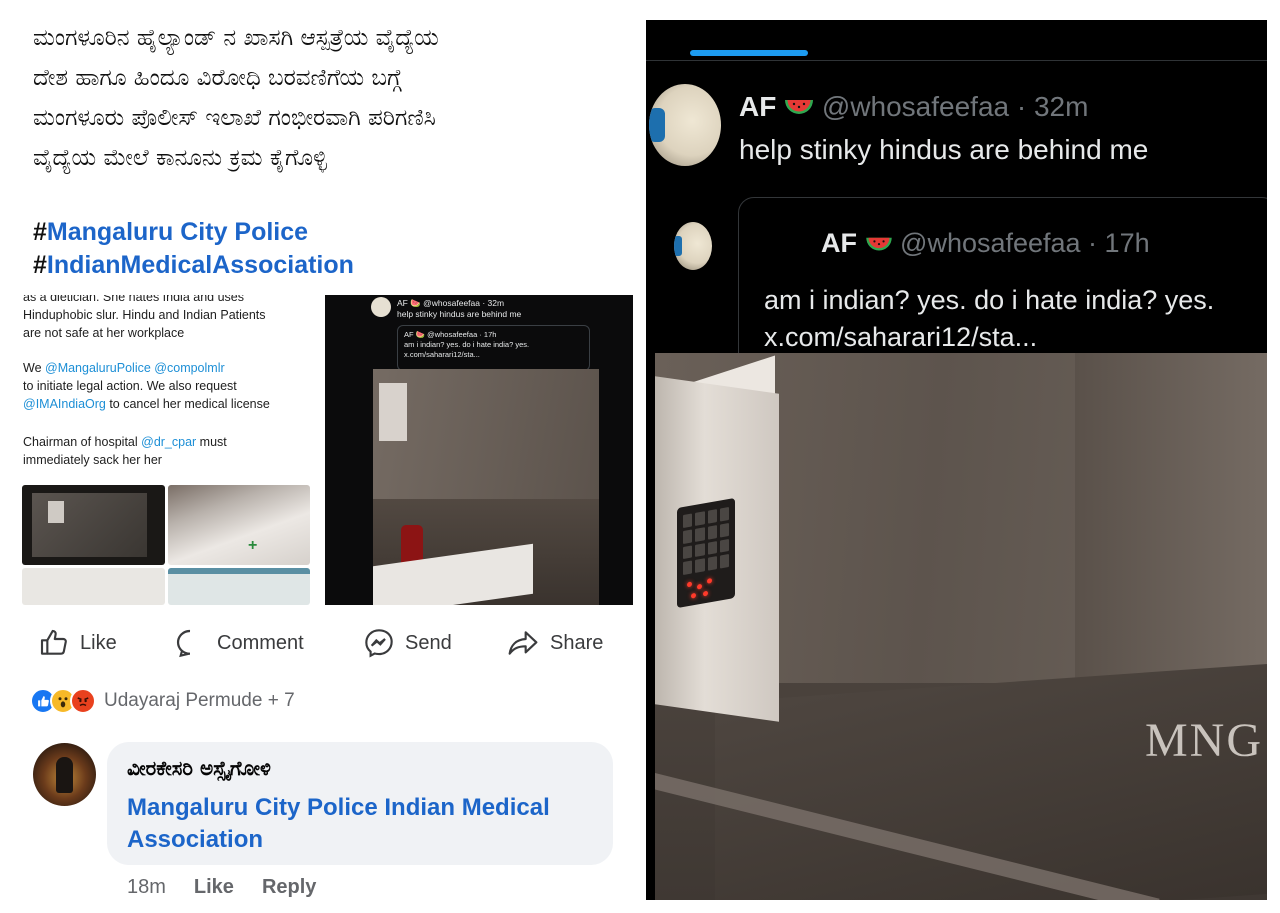 The image size is (1280, 913). What do you see at coordinates (54, 643) in the screenshot?
I see `thumbs-up-icon` at bounding box center [54, 643].